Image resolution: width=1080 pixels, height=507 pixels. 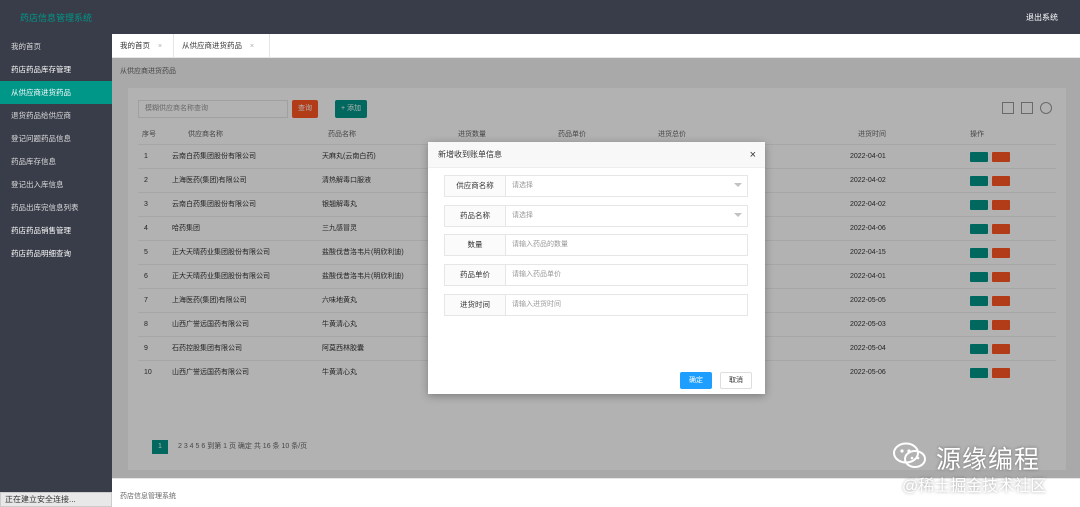 What do you see at coordinates (627, 245) in the screenshot?
I see `quantity-input: 请输入药品的数量` at bounding box center [627, 245].